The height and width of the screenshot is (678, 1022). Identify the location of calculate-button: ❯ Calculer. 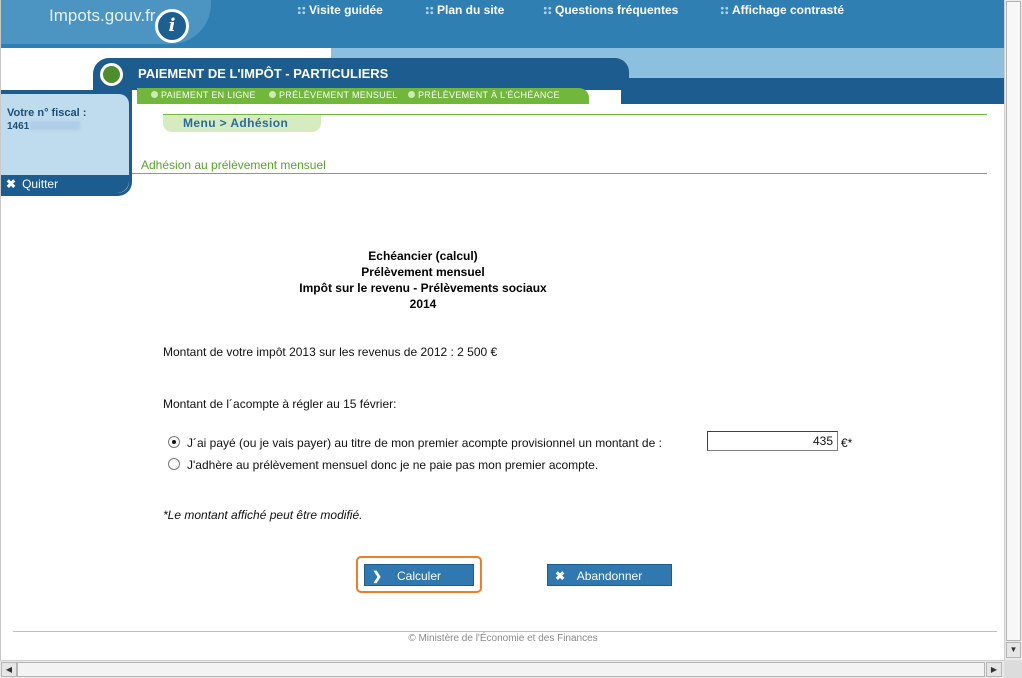
(419, 575).